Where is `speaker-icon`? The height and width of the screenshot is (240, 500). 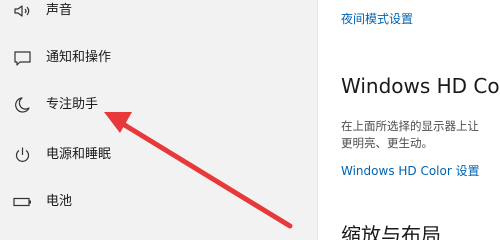
speaker-icon is located at coordinates (23, 11).